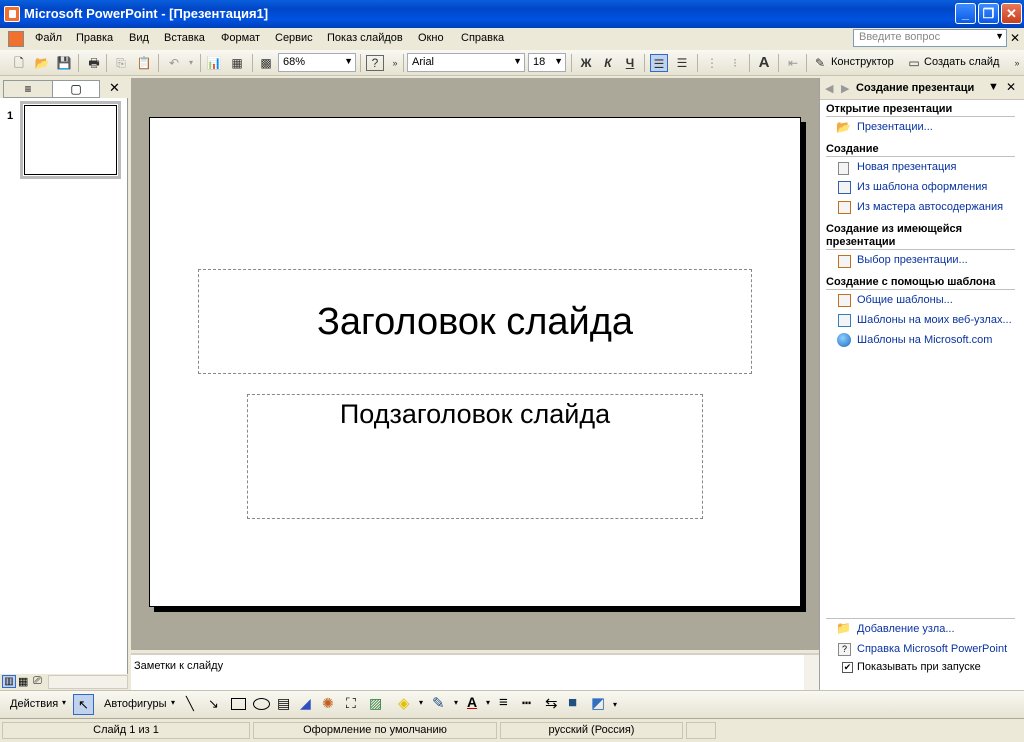  Describe the element at coordinates (19, 63) in the screenshot. I see `new-icon: 🗋` at that location.